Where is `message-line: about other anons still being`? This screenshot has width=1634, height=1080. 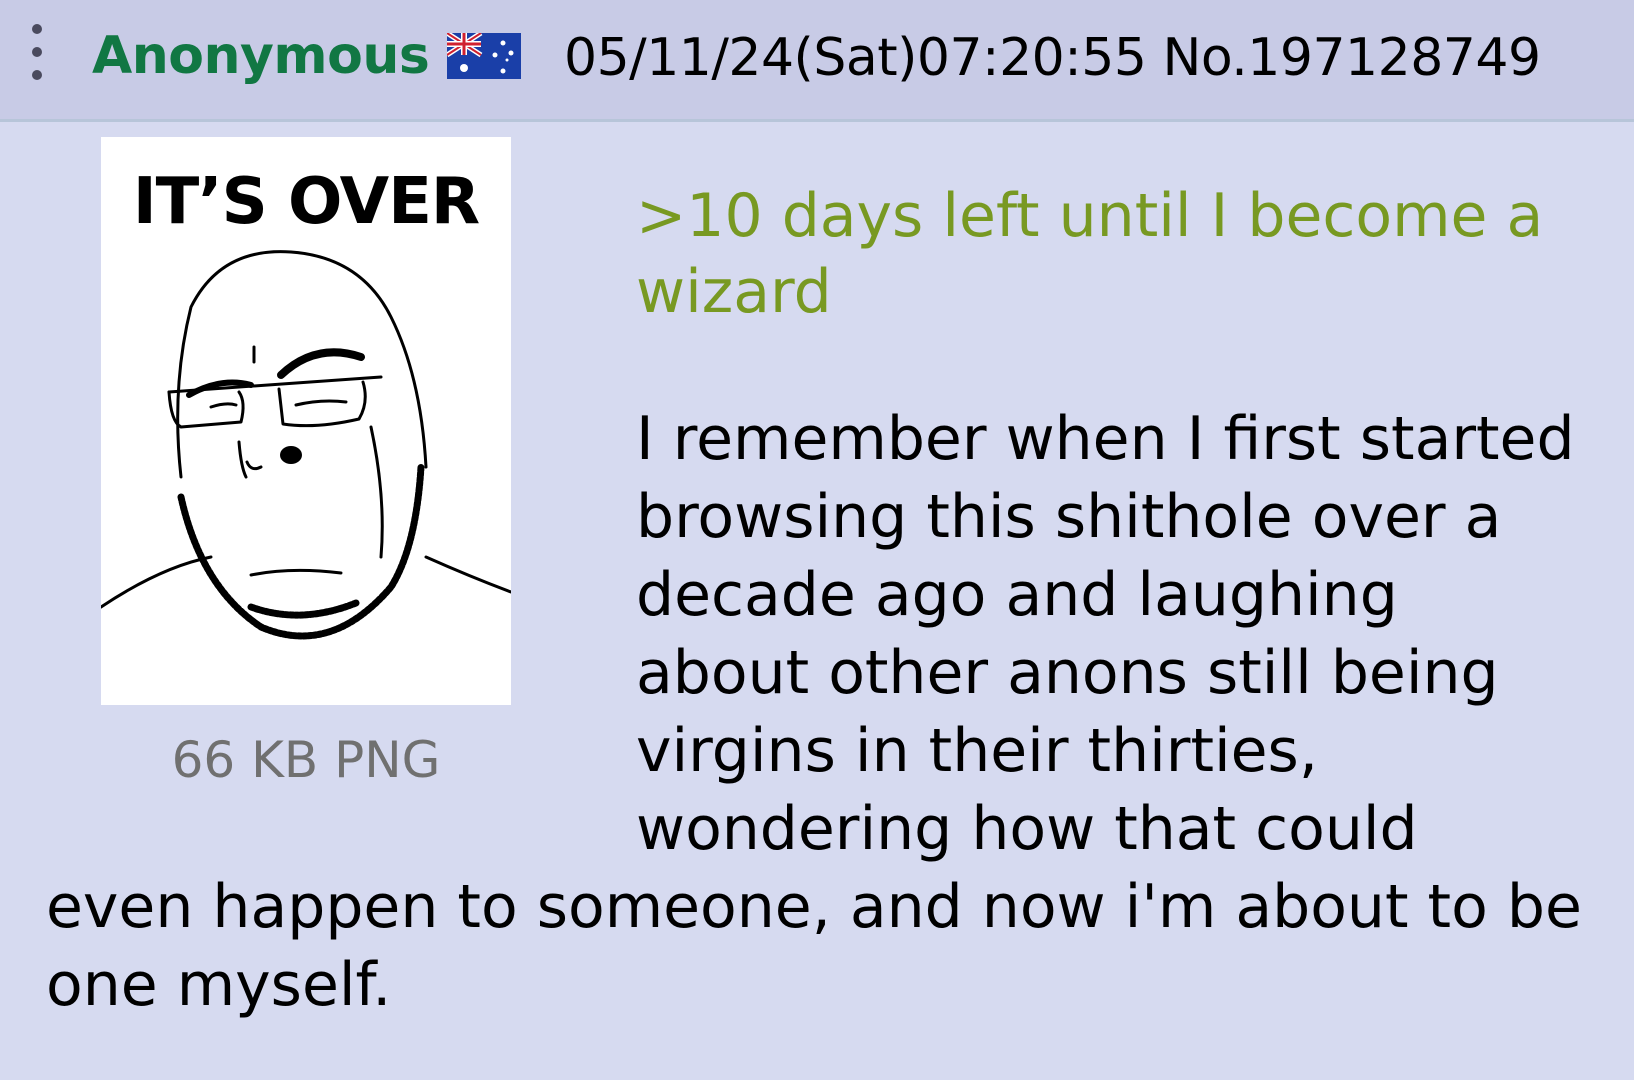 message-line: about other anons still being is located at coordinates (1067, 673).